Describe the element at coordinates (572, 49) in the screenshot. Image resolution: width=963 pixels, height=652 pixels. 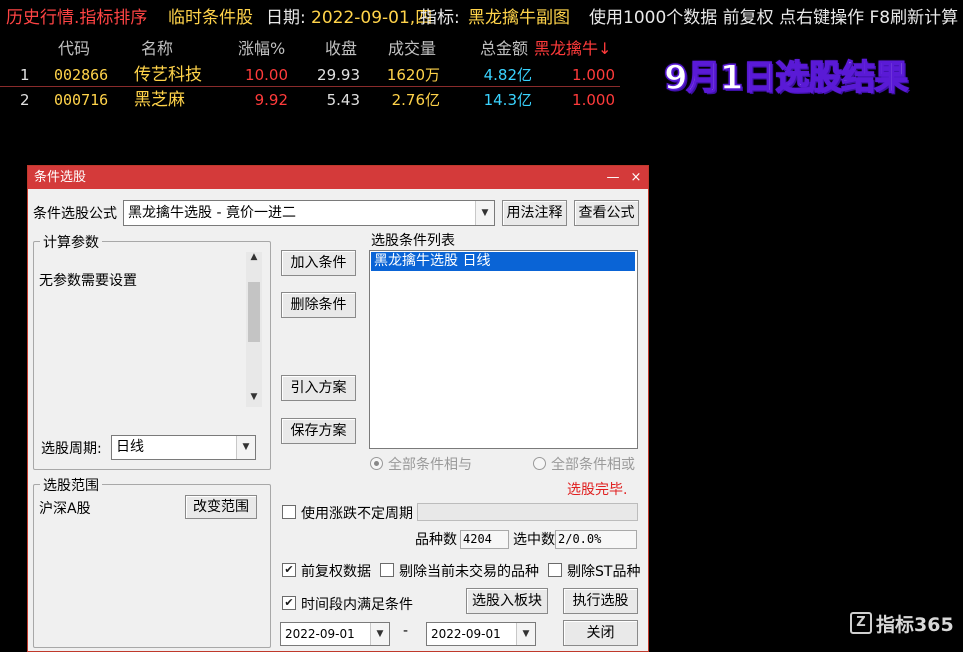
I see `col-header-indicator: 黑龙擒牛↓` at that location.